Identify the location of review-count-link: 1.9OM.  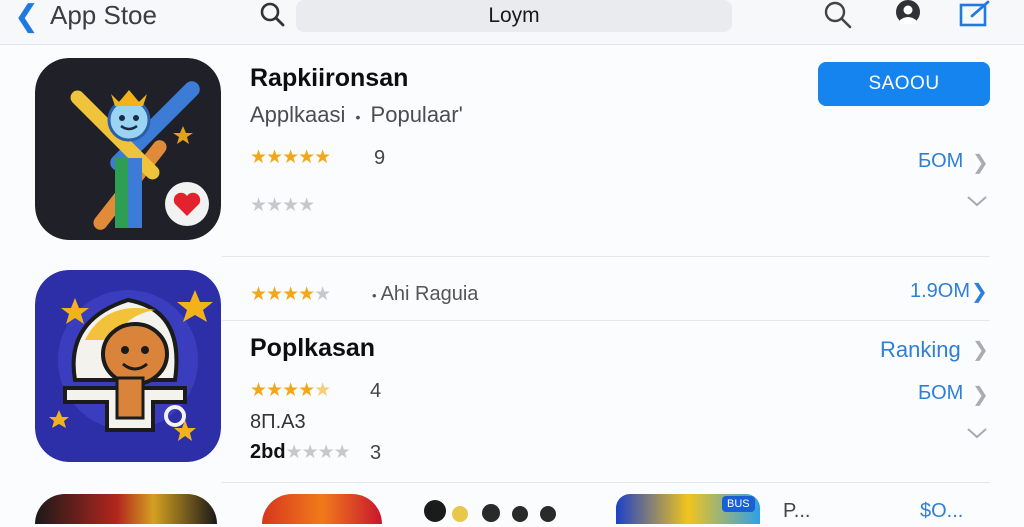
(940, 291).